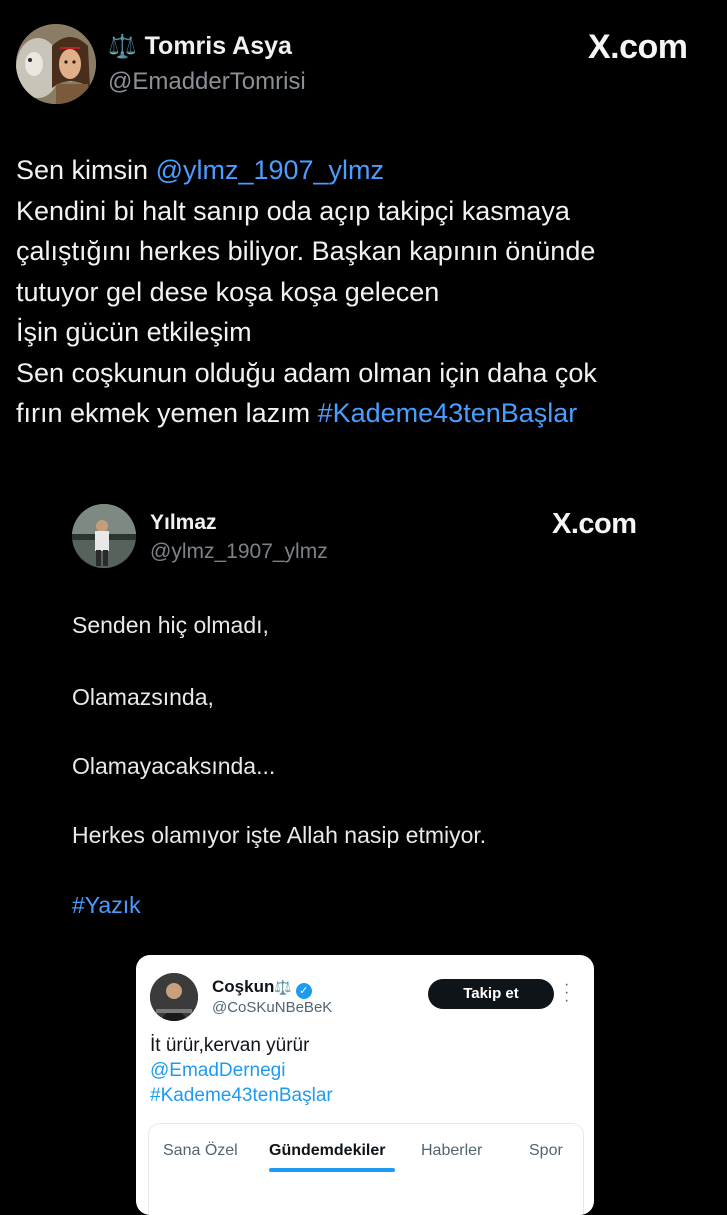  What do you see at coordinates (174, 997) in the screenshot?
I see `card-author-avatar` at bounding box center [174, 997].